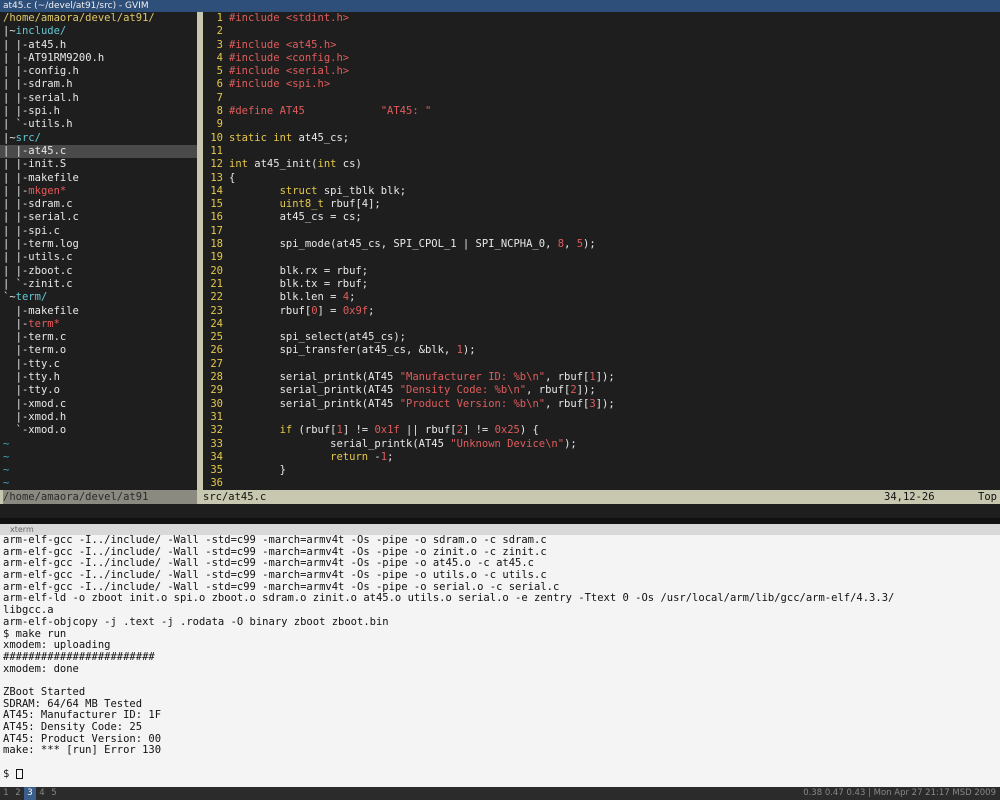 This screenshot has height=800, width=1000. I want to click on tree-file: | |-mkgen*, so click(98, 191).